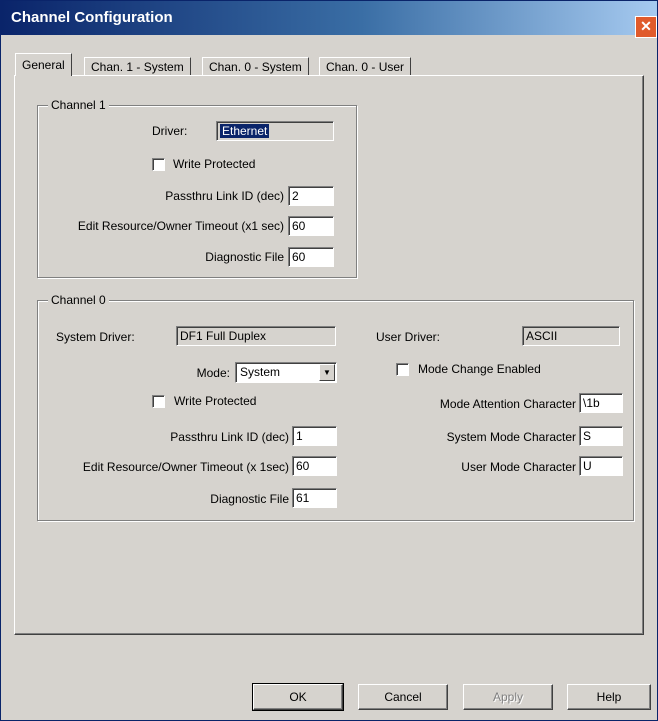  What do you see at coordinates (518, 467) in the screenshot?
I see `user-mode-char-label: User Mode Character` at bounding box center [518, 467].